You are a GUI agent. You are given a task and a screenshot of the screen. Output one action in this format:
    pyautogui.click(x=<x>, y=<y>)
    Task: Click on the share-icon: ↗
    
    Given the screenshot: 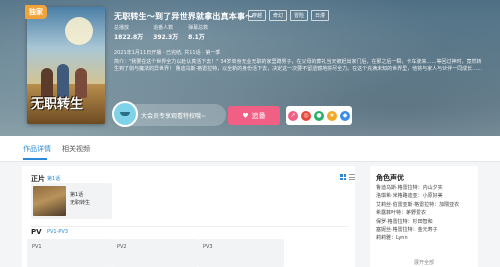 What is the action you would take?
    pyautogui.click(x=293, y=115)
    